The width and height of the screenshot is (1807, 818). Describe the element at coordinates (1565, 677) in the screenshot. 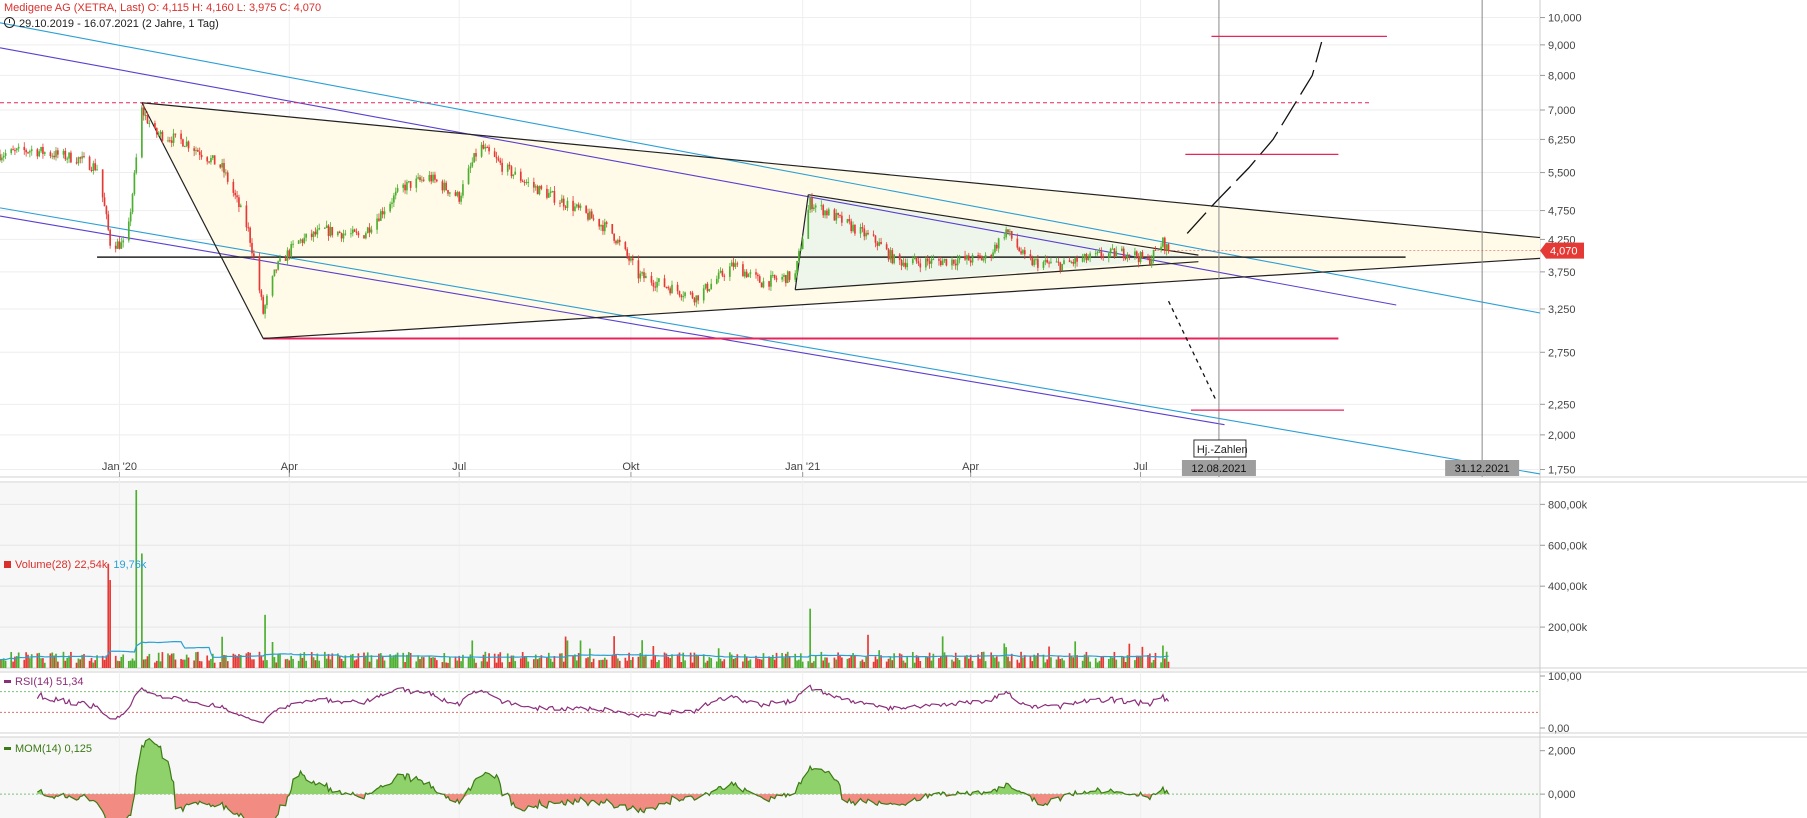

I see `rsi-tick-label: 100,00` at that location.